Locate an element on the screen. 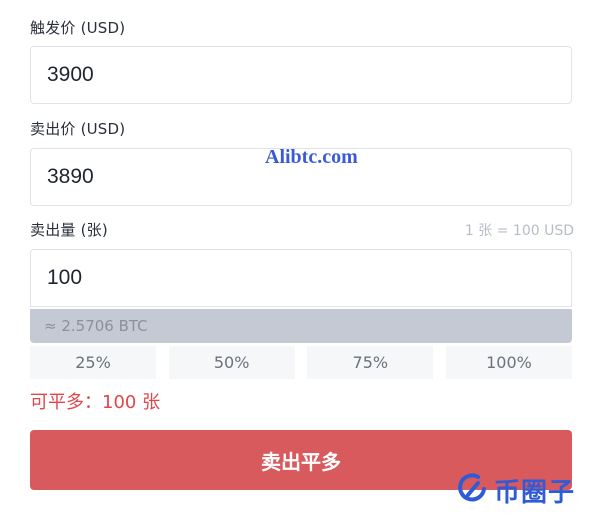 This screenshot has width=600, height=516. sell-amount-input: 100 is located at coordinates (301, 278).